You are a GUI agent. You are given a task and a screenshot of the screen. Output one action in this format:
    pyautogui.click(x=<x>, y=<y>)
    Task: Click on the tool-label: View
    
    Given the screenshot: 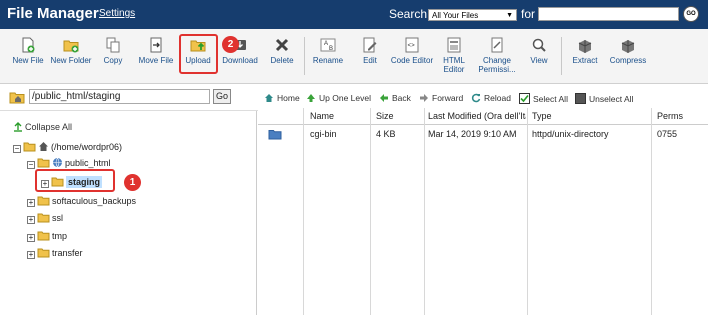 What is the action you would take?
    pyautogui.click(x=539, y=60)
    